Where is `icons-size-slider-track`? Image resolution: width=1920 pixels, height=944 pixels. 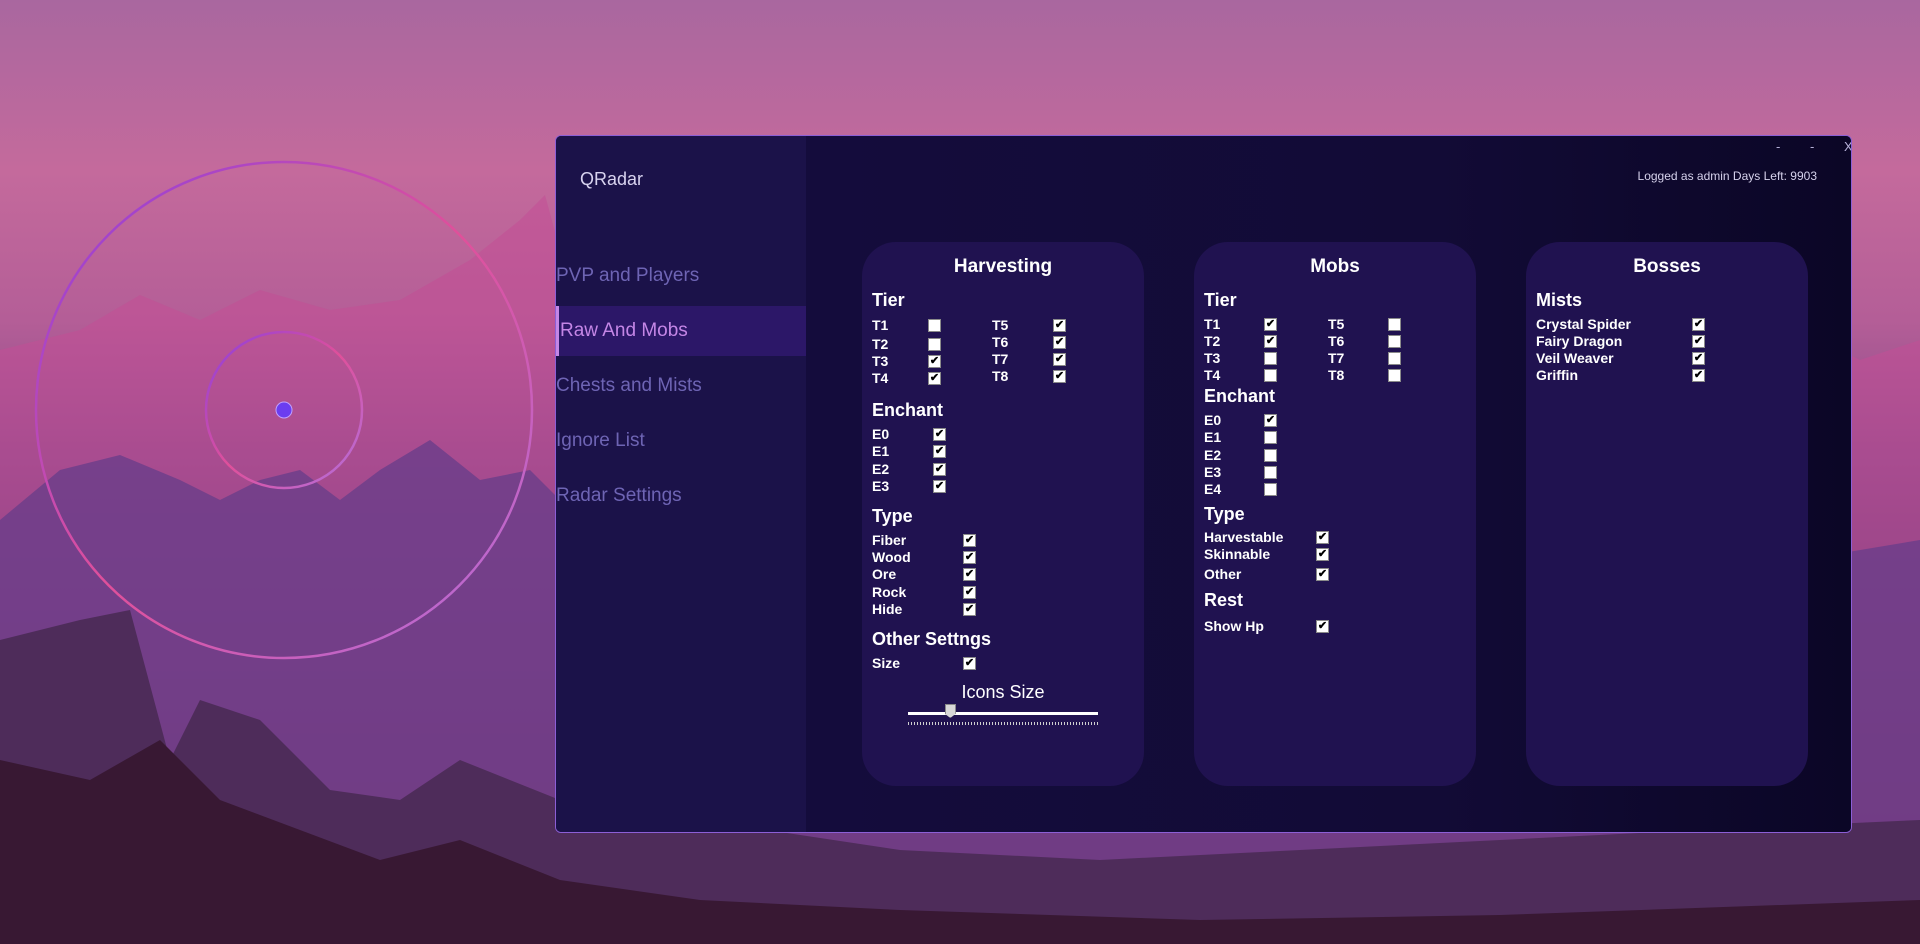 icons-size-slider-track is located at coordinates (1003, 713).